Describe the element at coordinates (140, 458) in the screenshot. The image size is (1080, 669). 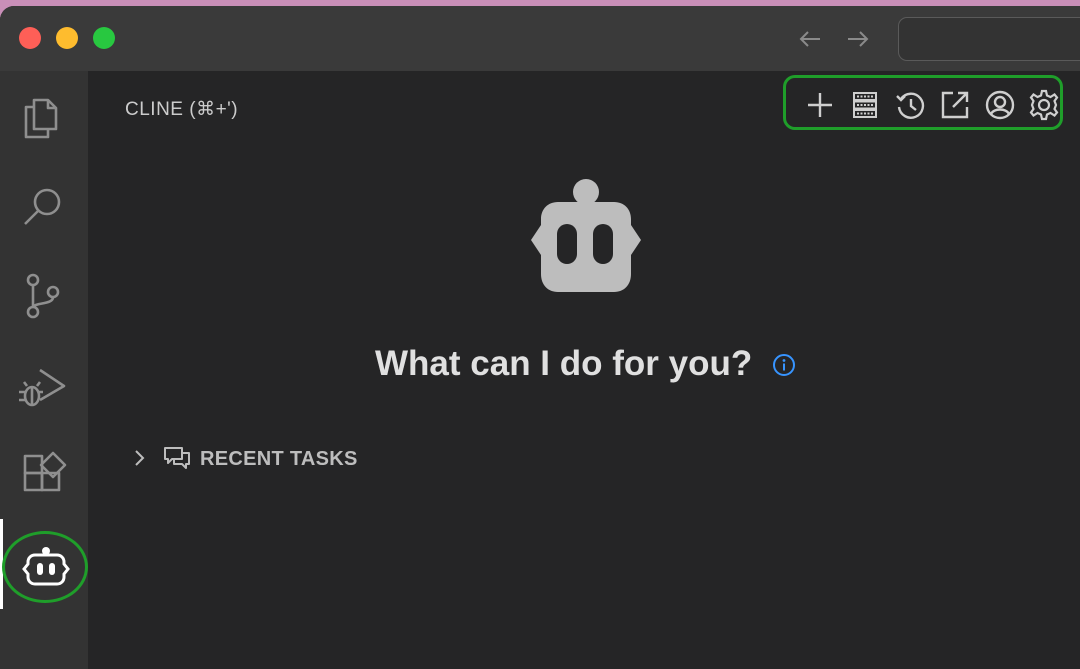
I see `chevron-right-icon` at that location.